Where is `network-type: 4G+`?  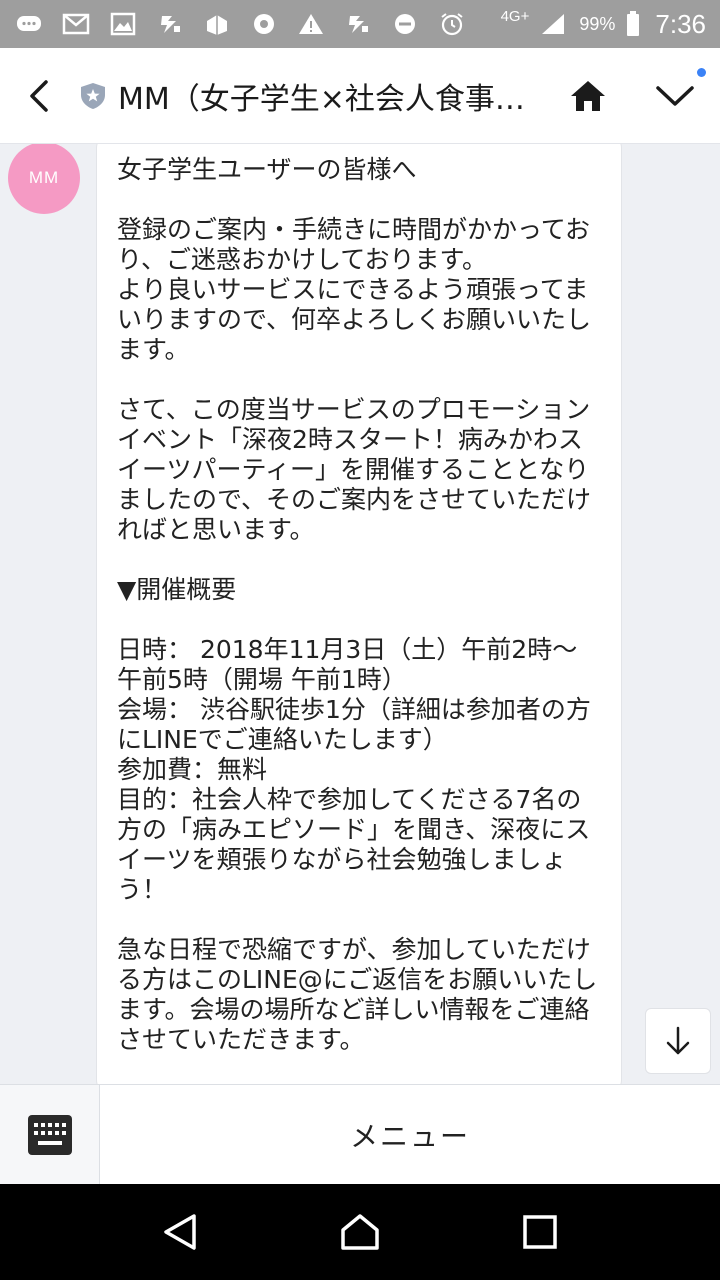
network-type: 4G+ is located at coordinates (515, 16).